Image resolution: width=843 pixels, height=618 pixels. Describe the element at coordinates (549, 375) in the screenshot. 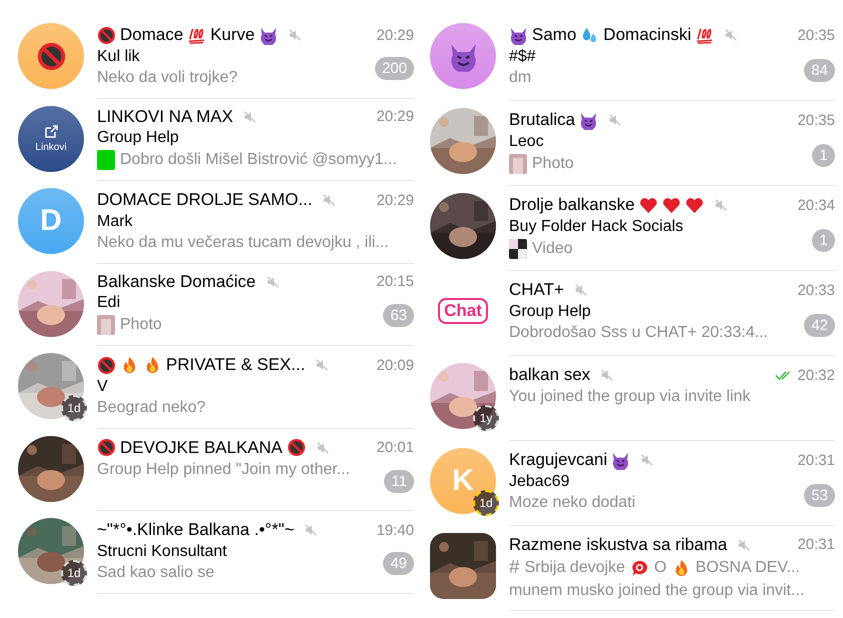

I see `chat-title: balkan sex` at that location.